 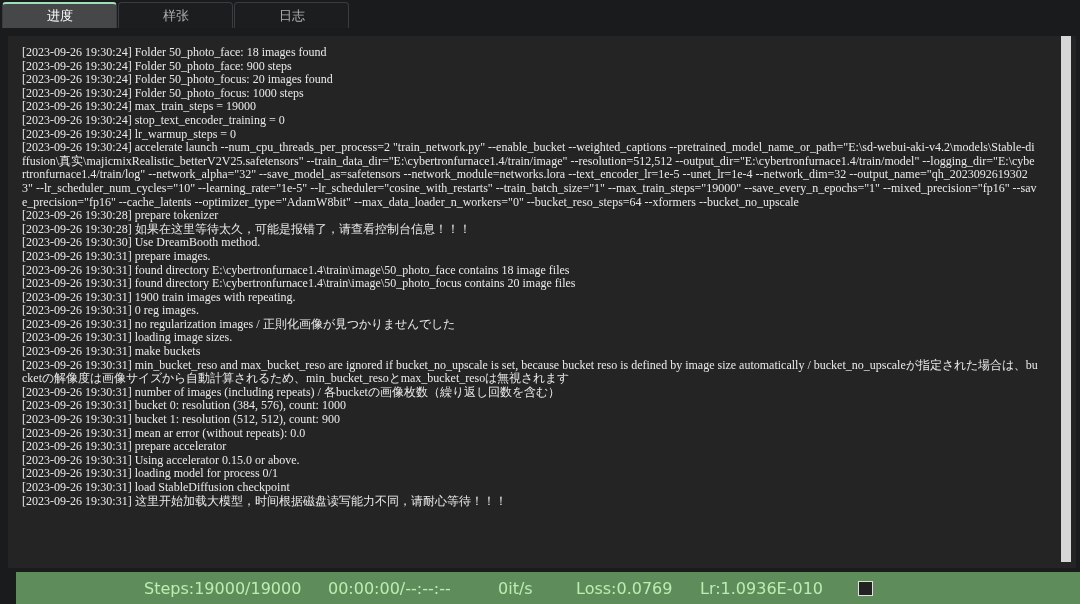 I want to click on log-line: [2023-09-26 19:30:24] Folder 50_photo_focus: 1000 steps, so click(x=163, y=93).